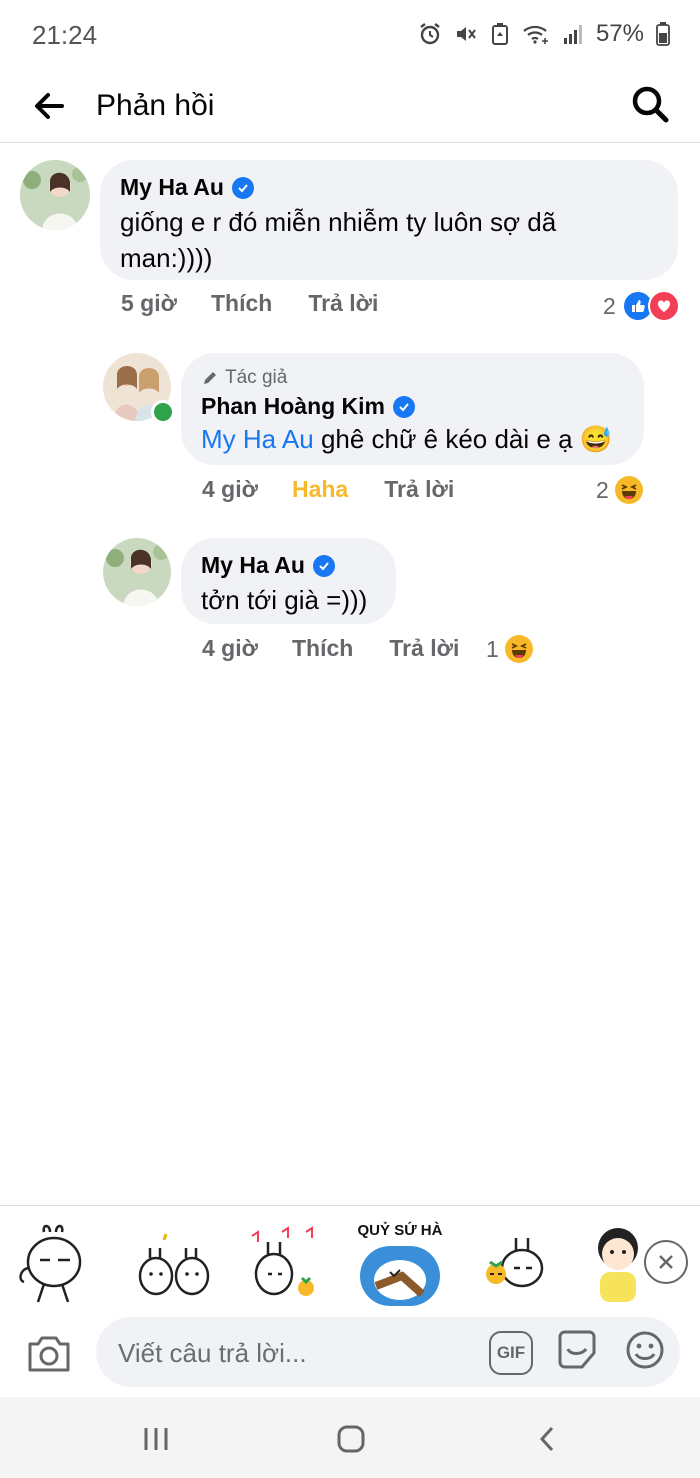 The height and width of the screenshot is (1478, 700). I want to click on alarm-icon, so click(430, 34).